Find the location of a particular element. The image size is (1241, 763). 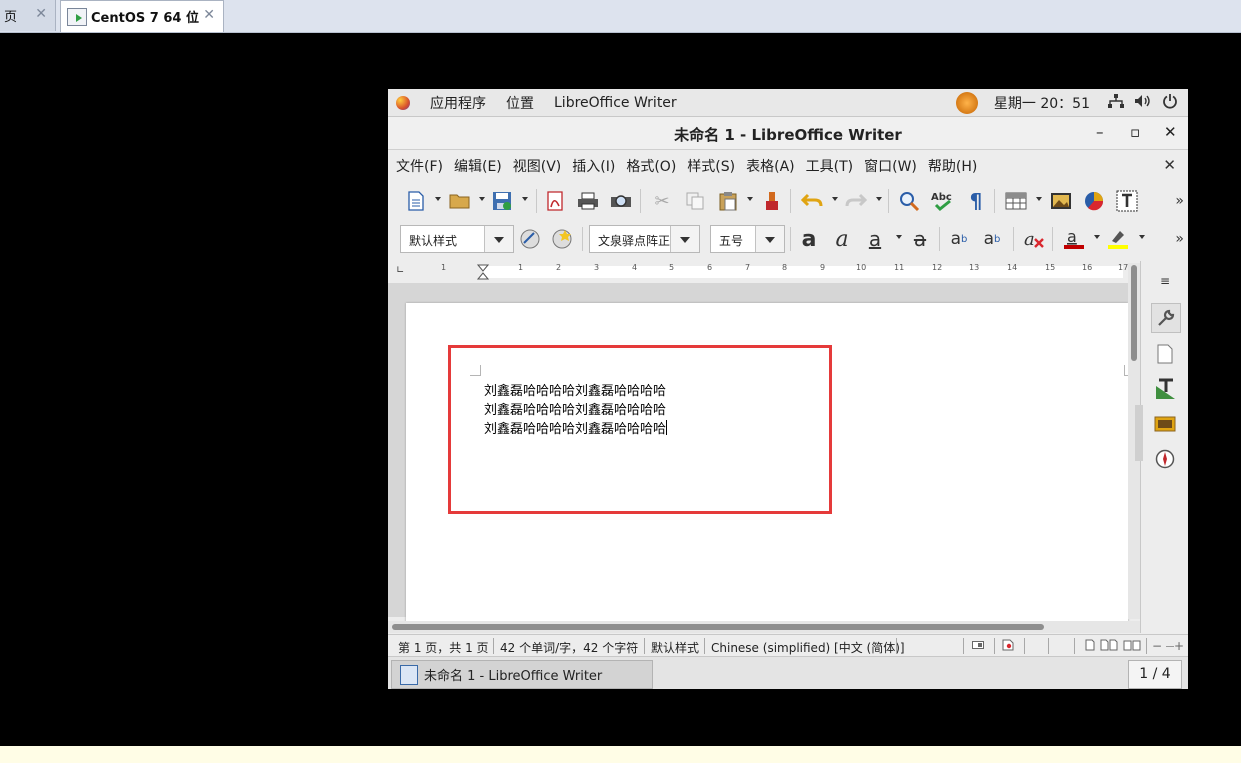

menu-table: 表格(A) is located at coordinates (770, 166).